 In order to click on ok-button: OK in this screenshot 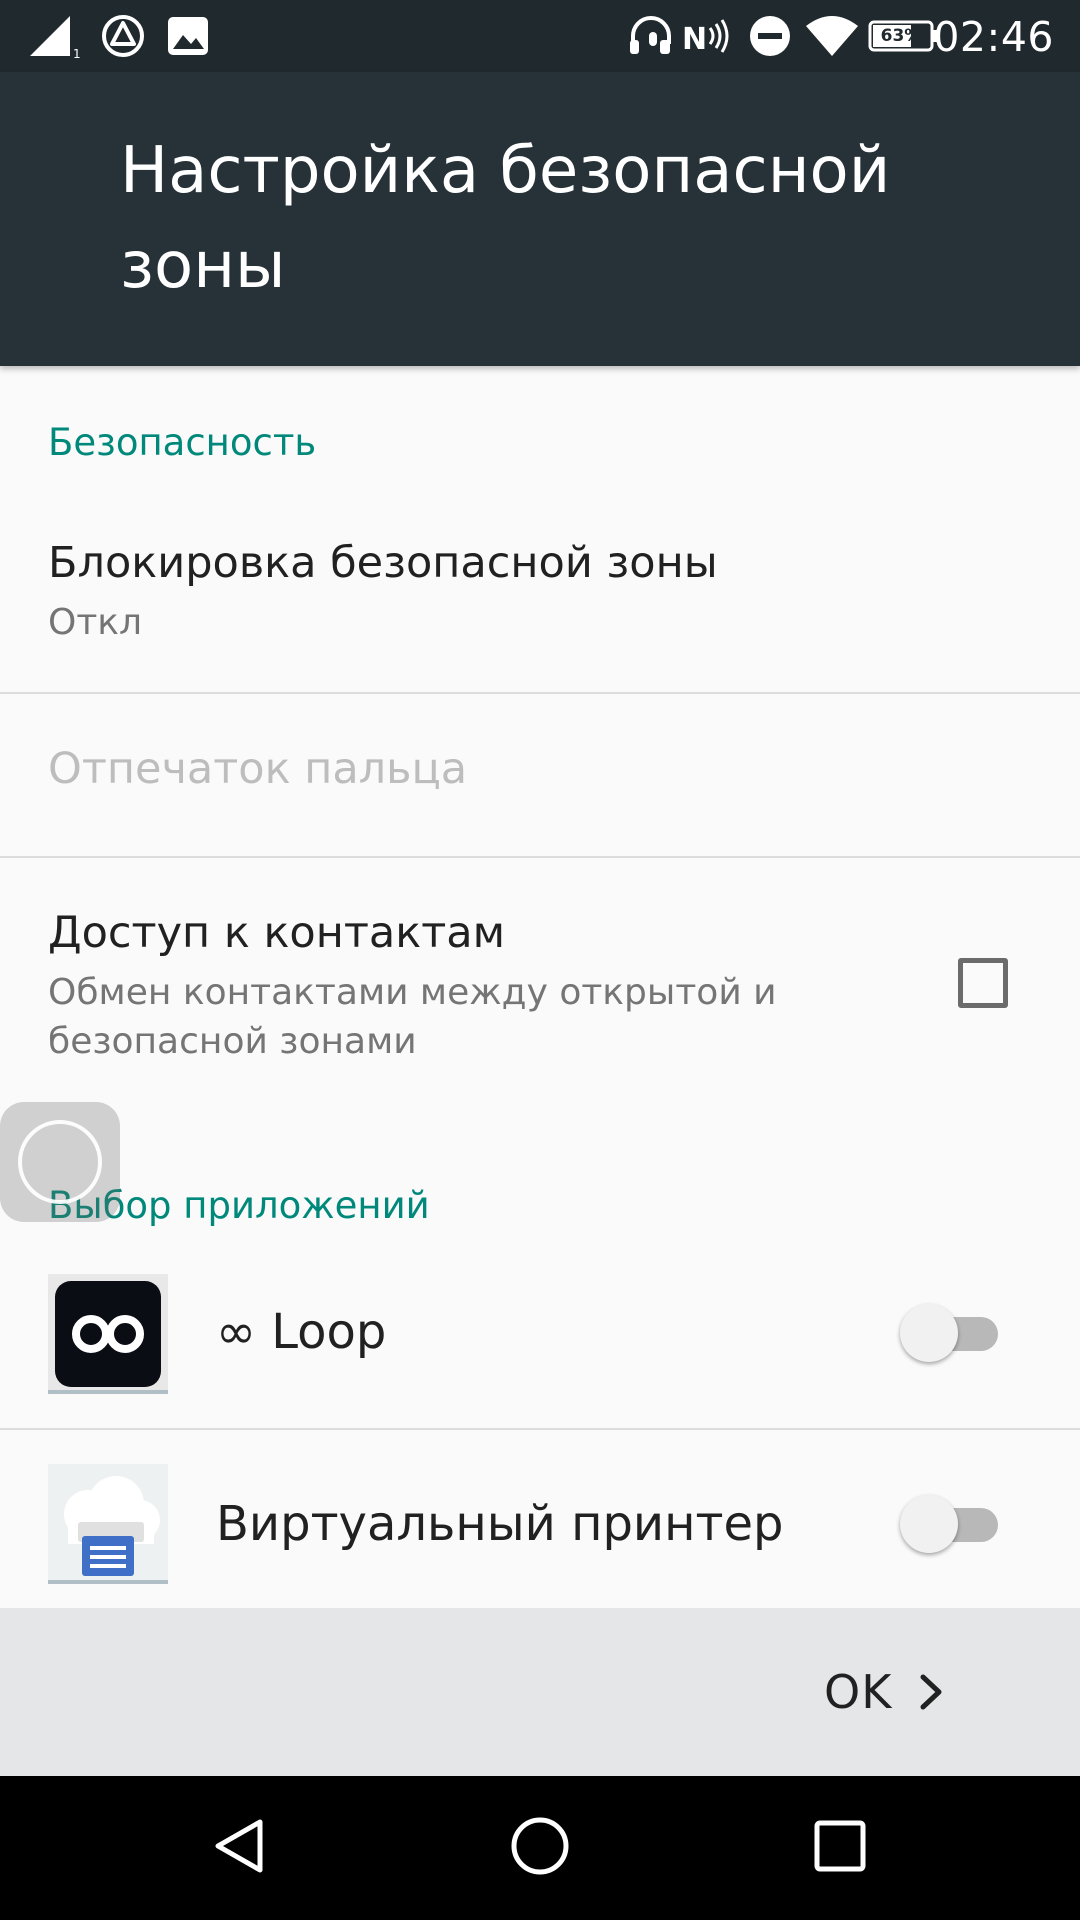, I will do `click(890, 1692)`.